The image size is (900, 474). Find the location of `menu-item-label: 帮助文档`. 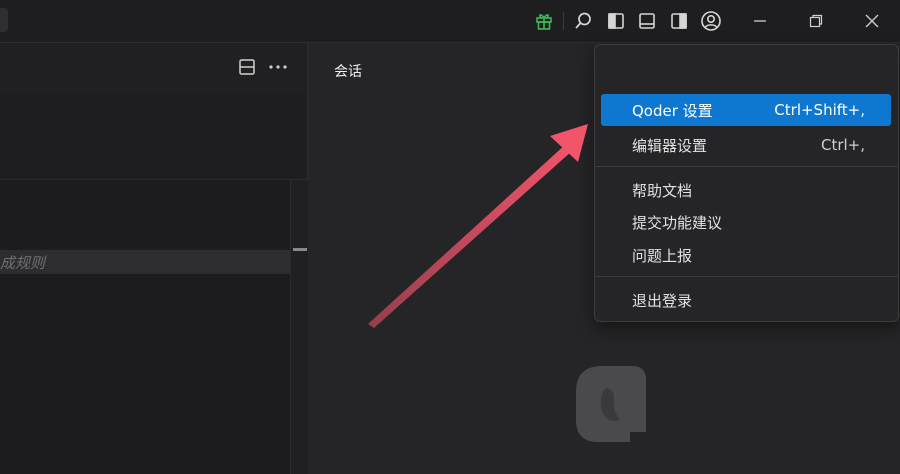

menu-item-label: 帮助文档 is located at coordinates (662, 190).